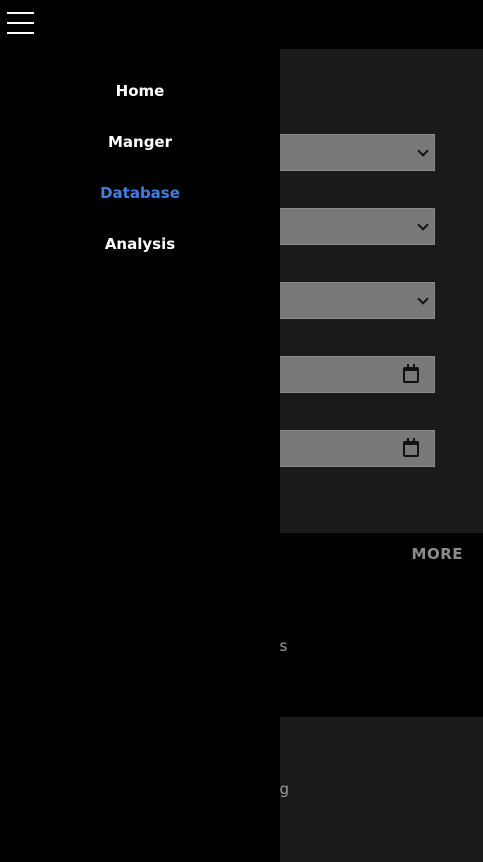 The image size is (483, 862). What do you see at coordinates (140, 193) in the screenshot?
I see `nav-item-database: Database` at bounding box center [140, 193].